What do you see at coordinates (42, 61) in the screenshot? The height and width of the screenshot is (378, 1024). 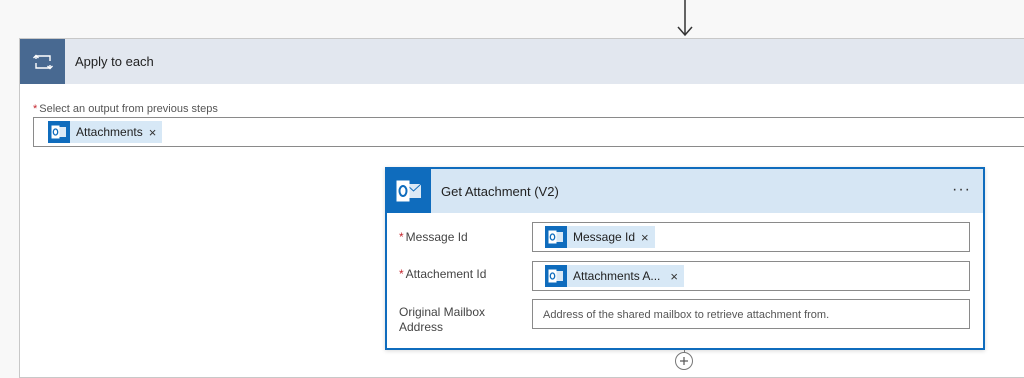 I see `loop-icon` at bounding box center [42, 61].